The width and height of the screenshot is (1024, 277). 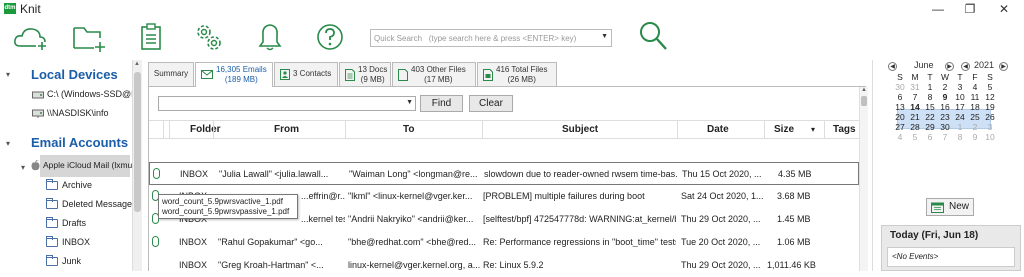 What do you see at coordinates (152, 37) in the screenshot?
I see `clipboard-icon` at bounding box center [152, 37].